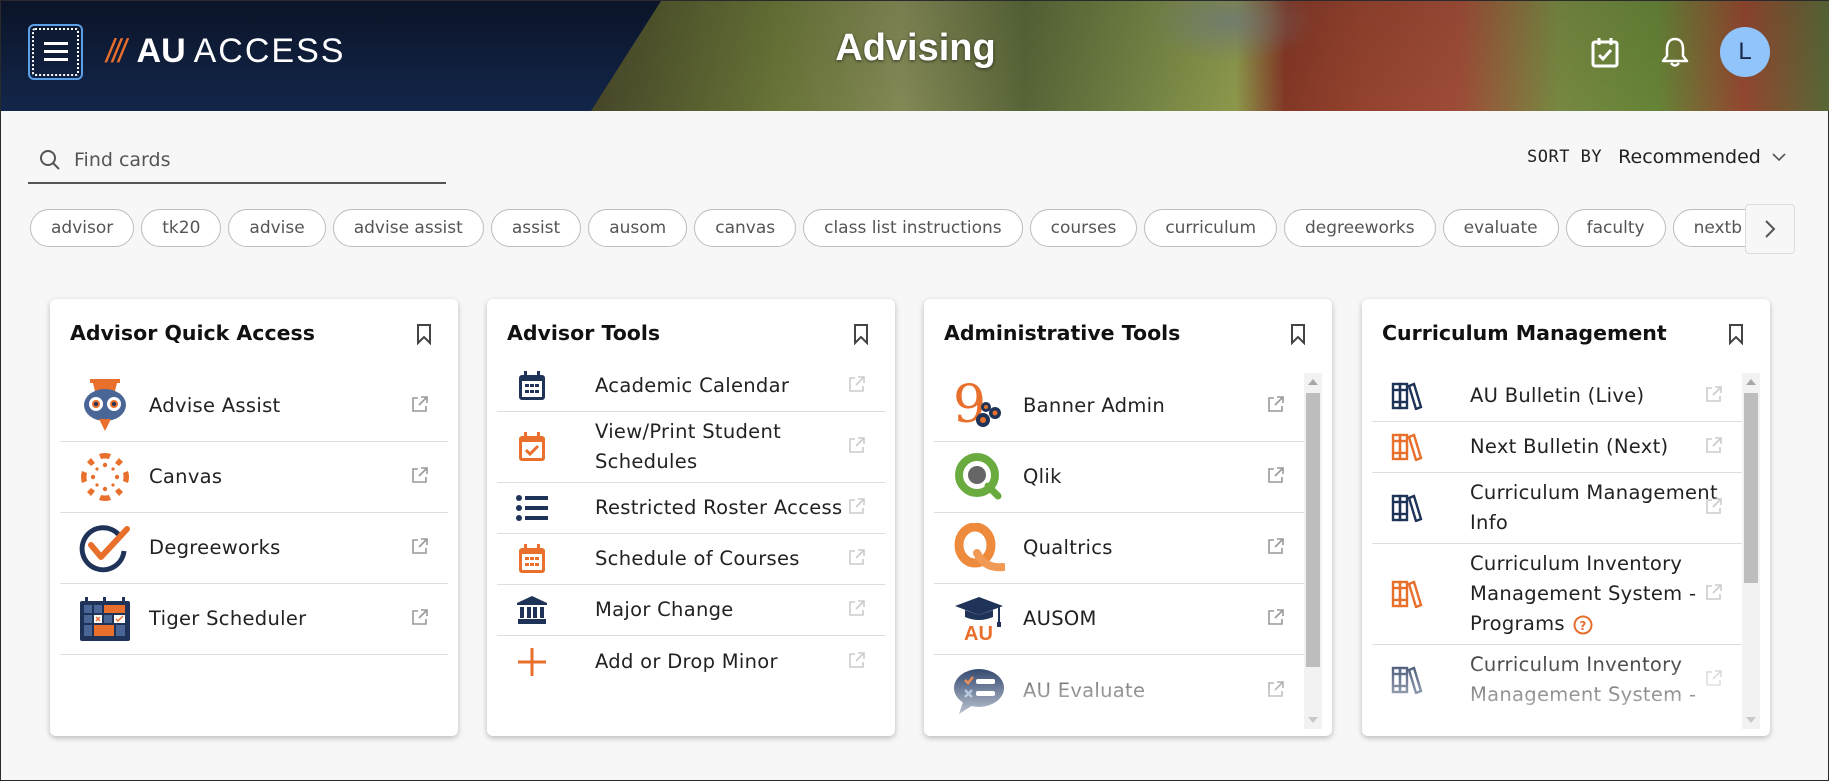 The width and height of the screenshot is (1829, 781). Describe the element at coordinates (1708, 228) in the screenshot. I see `tag-chip: nextb` at that location.